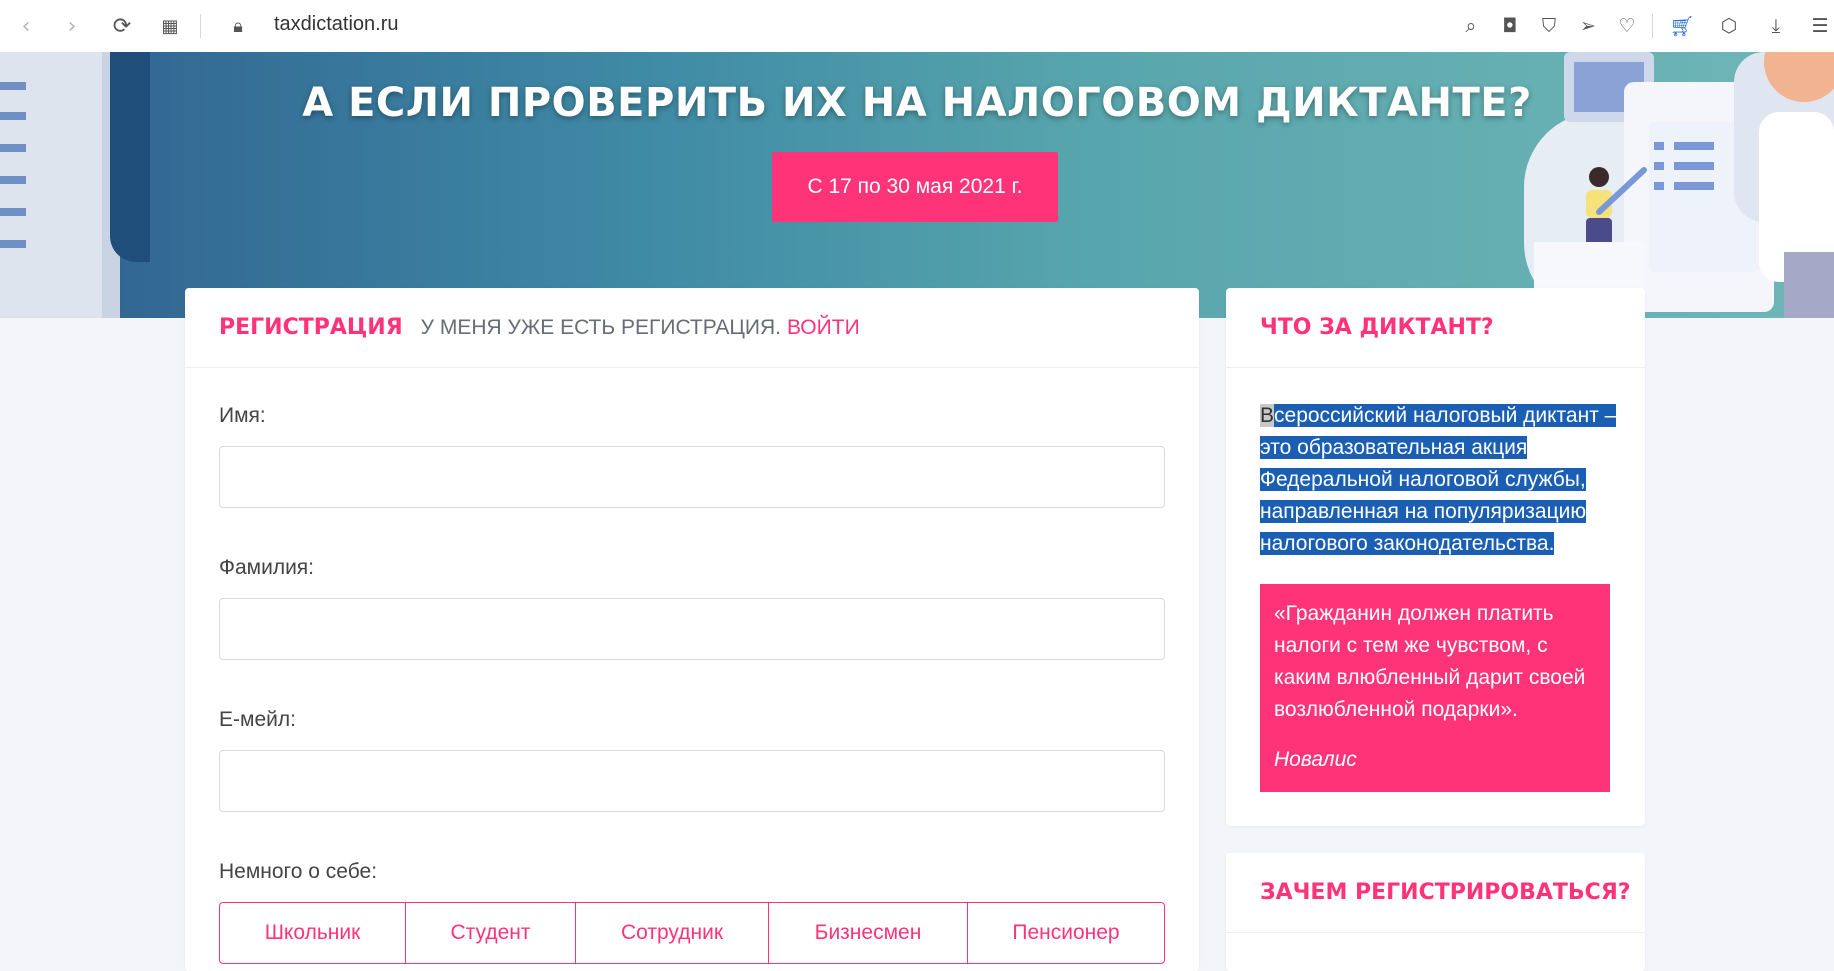  What do you see at coordinates (1776, 26) in the screenshot?
I see `download-icon: ⤓` at bounding box center [1776, 26].